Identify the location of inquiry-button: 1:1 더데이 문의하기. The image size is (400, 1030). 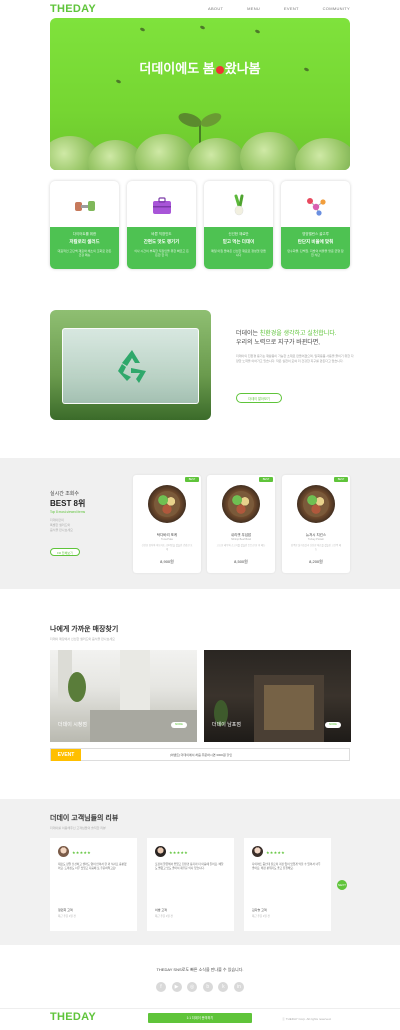
(200, 1018).